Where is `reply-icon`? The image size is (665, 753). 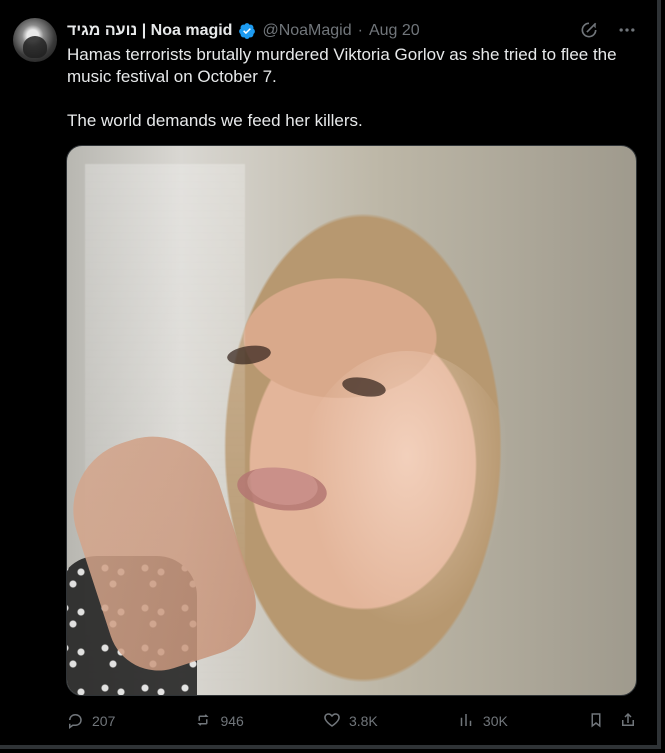
reply-icon is located at coordinates (75, 721).